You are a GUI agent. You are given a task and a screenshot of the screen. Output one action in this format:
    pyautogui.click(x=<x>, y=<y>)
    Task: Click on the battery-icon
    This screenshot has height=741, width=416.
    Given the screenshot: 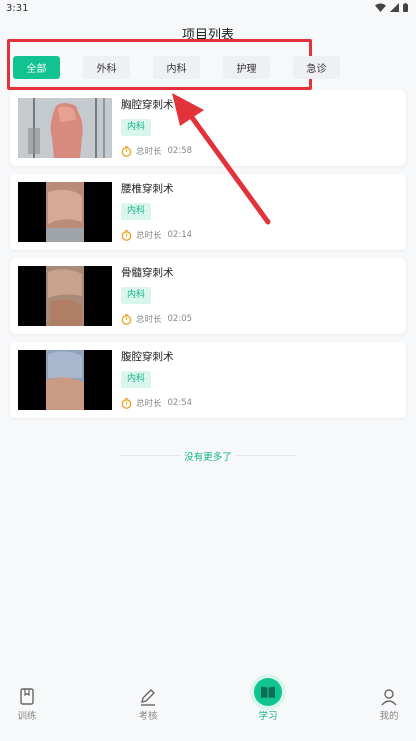 What is the action you would take?
    pyautogui.click(x=405, y=7)
    